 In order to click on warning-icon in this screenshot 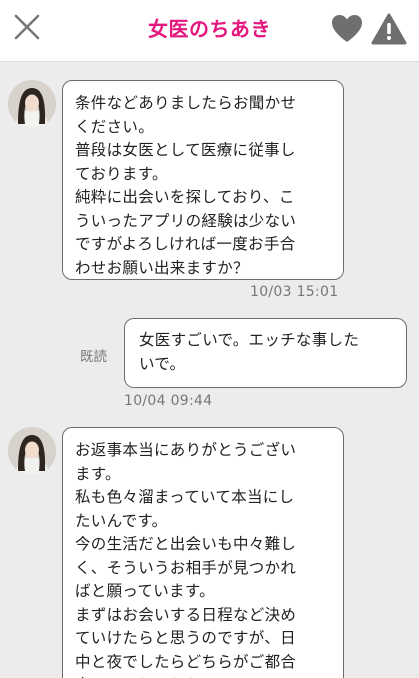, I will do `click(389, 29)`.